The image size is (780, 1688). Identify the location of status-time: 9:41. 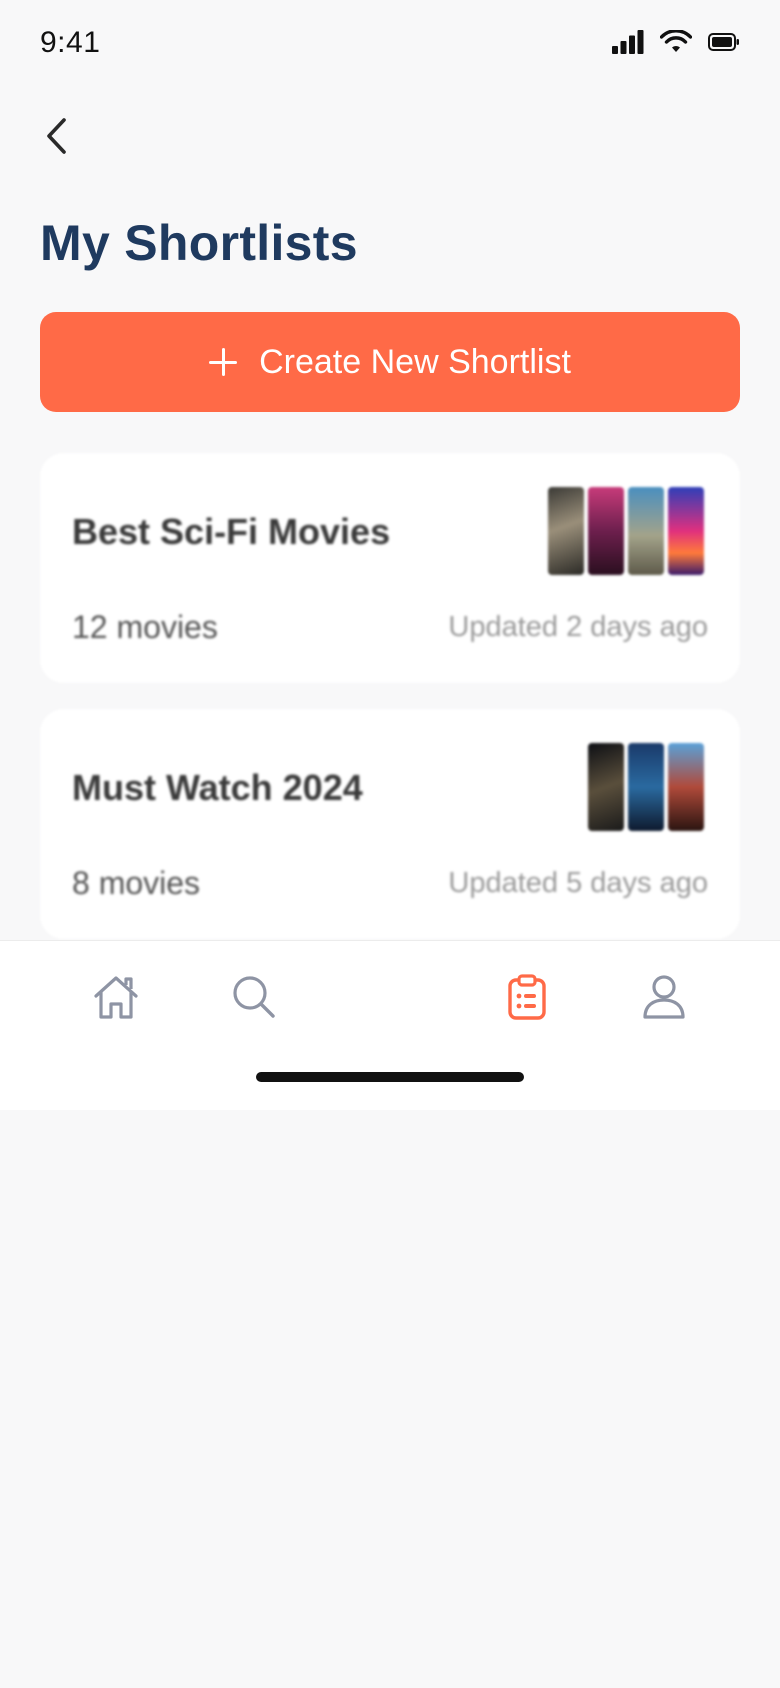
(70, 42).